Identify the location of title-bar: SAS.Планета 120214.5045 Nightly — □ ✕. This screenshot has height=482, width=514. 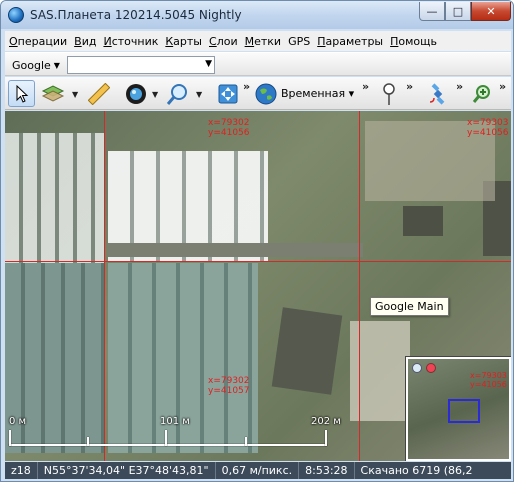
(257, 15).